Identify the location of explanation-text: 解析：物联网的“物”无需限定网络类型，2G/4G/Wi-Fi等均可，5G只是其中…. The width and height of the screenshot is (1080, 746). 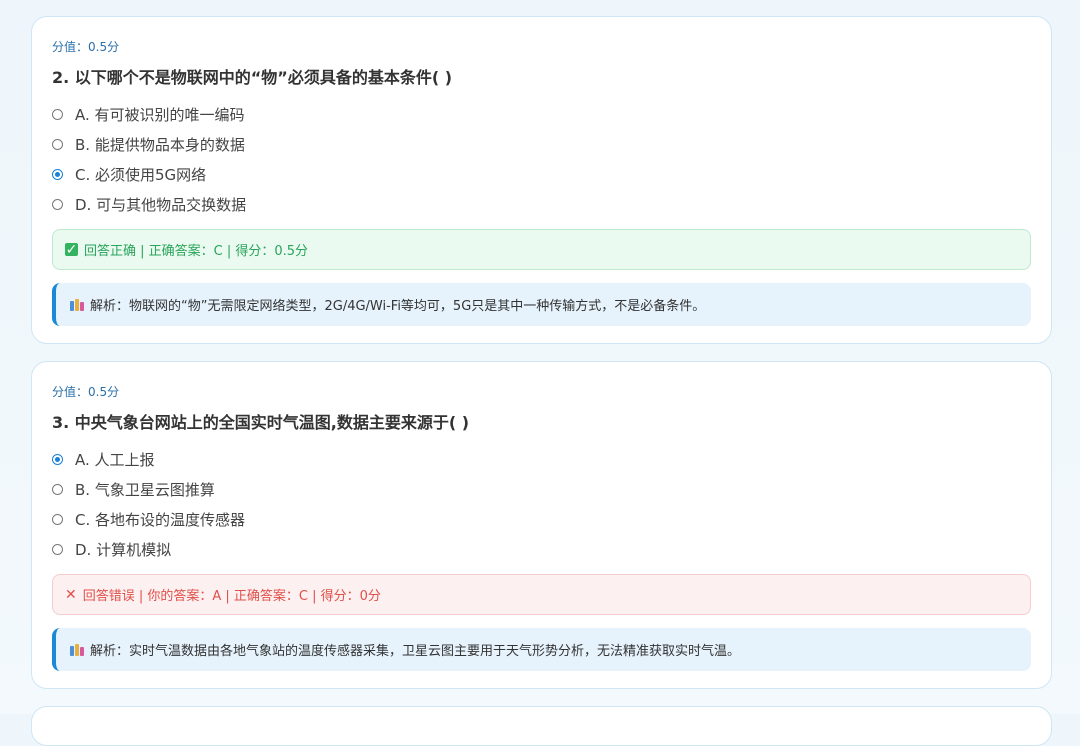
(398, 306).